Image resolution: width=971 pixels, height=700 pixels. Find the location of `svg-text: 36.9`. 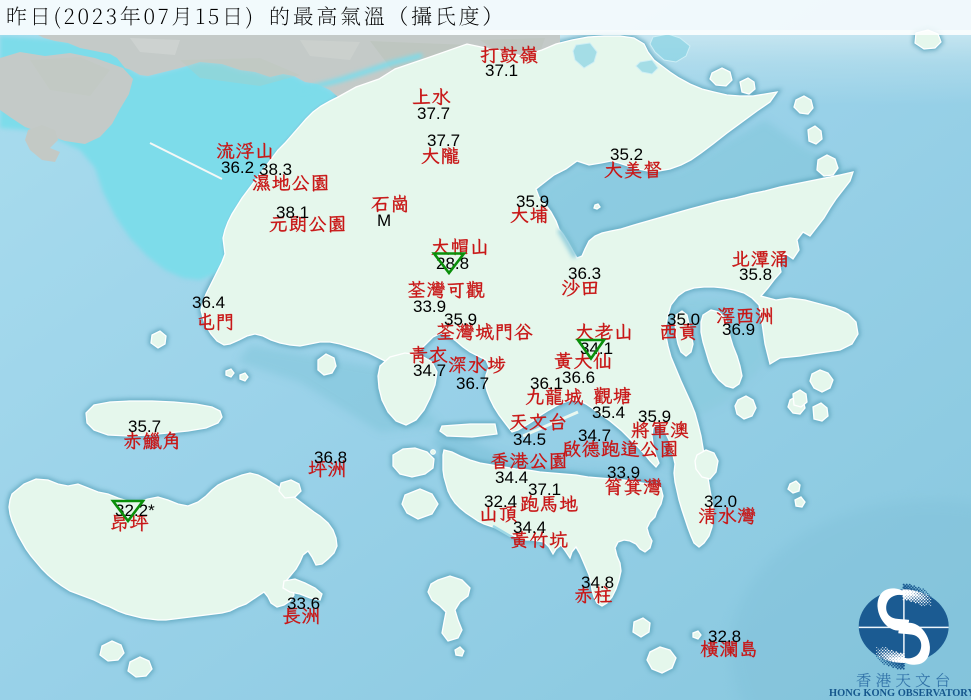

svg-text: 36.9 is located at coordinates (738, 329).